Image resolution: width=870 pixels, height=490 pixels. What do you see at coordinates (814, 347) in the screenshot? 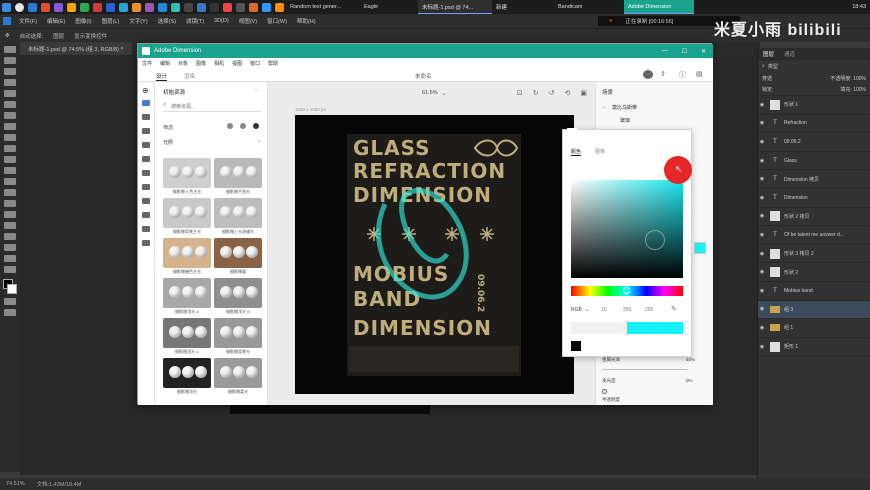
I see `layer-row: ◉ 矩形 1` at bounding box center [814, 347].